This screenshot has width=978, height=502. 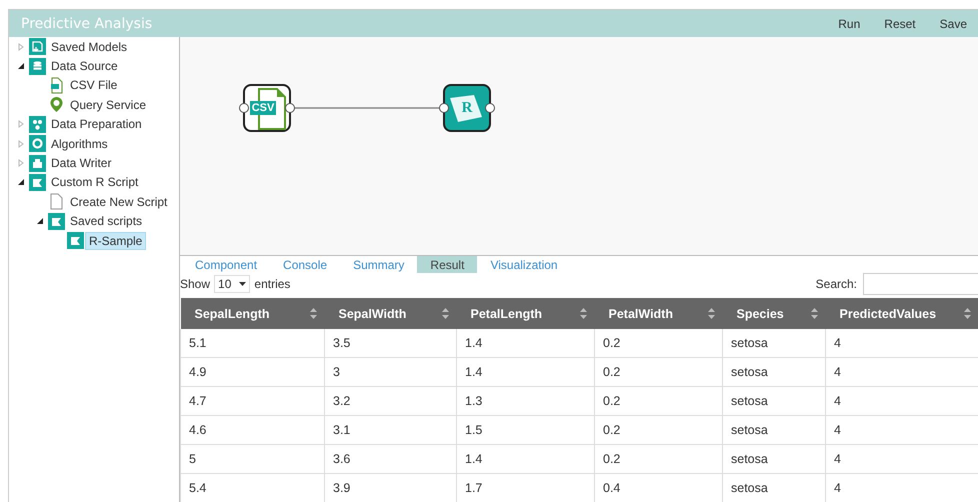 What do you see at coordinates (390, 343) in the screenshot?
I see `table-cell: 3.5` at bounding box center [390, 343].